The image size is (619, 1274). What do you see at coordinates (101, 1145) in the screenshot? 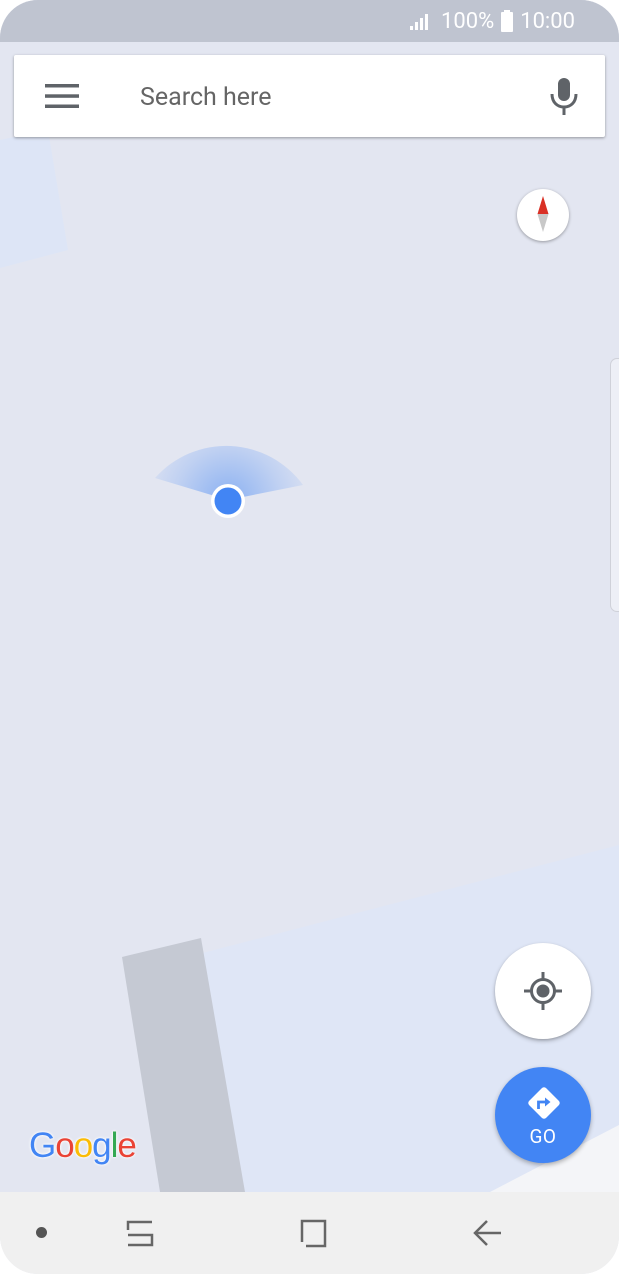
I see `google-logo-letter: g` at bounding box center [101, 1145].